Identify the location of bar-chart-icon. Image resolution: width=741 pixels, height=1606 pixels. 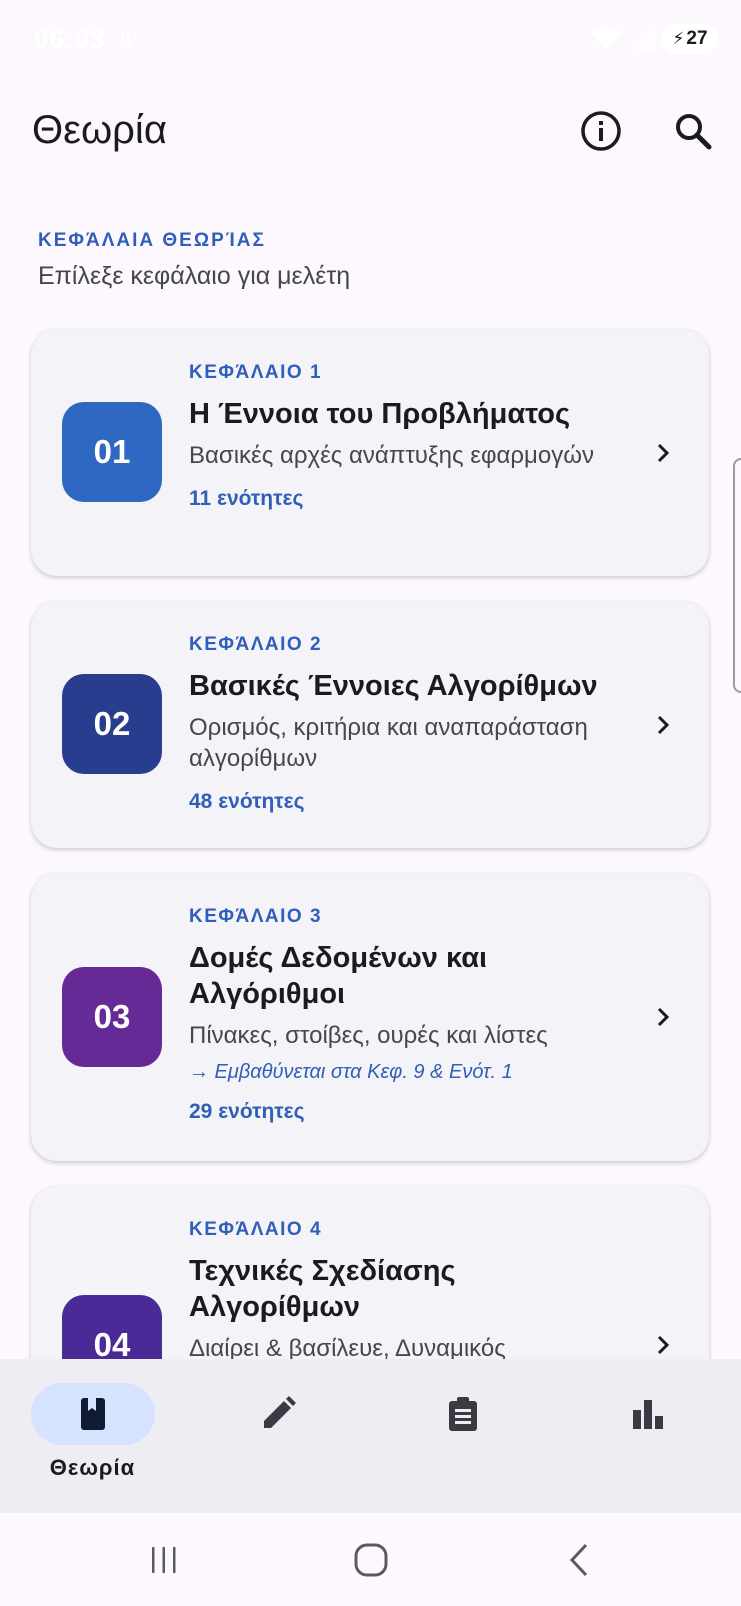
(648, 1414).